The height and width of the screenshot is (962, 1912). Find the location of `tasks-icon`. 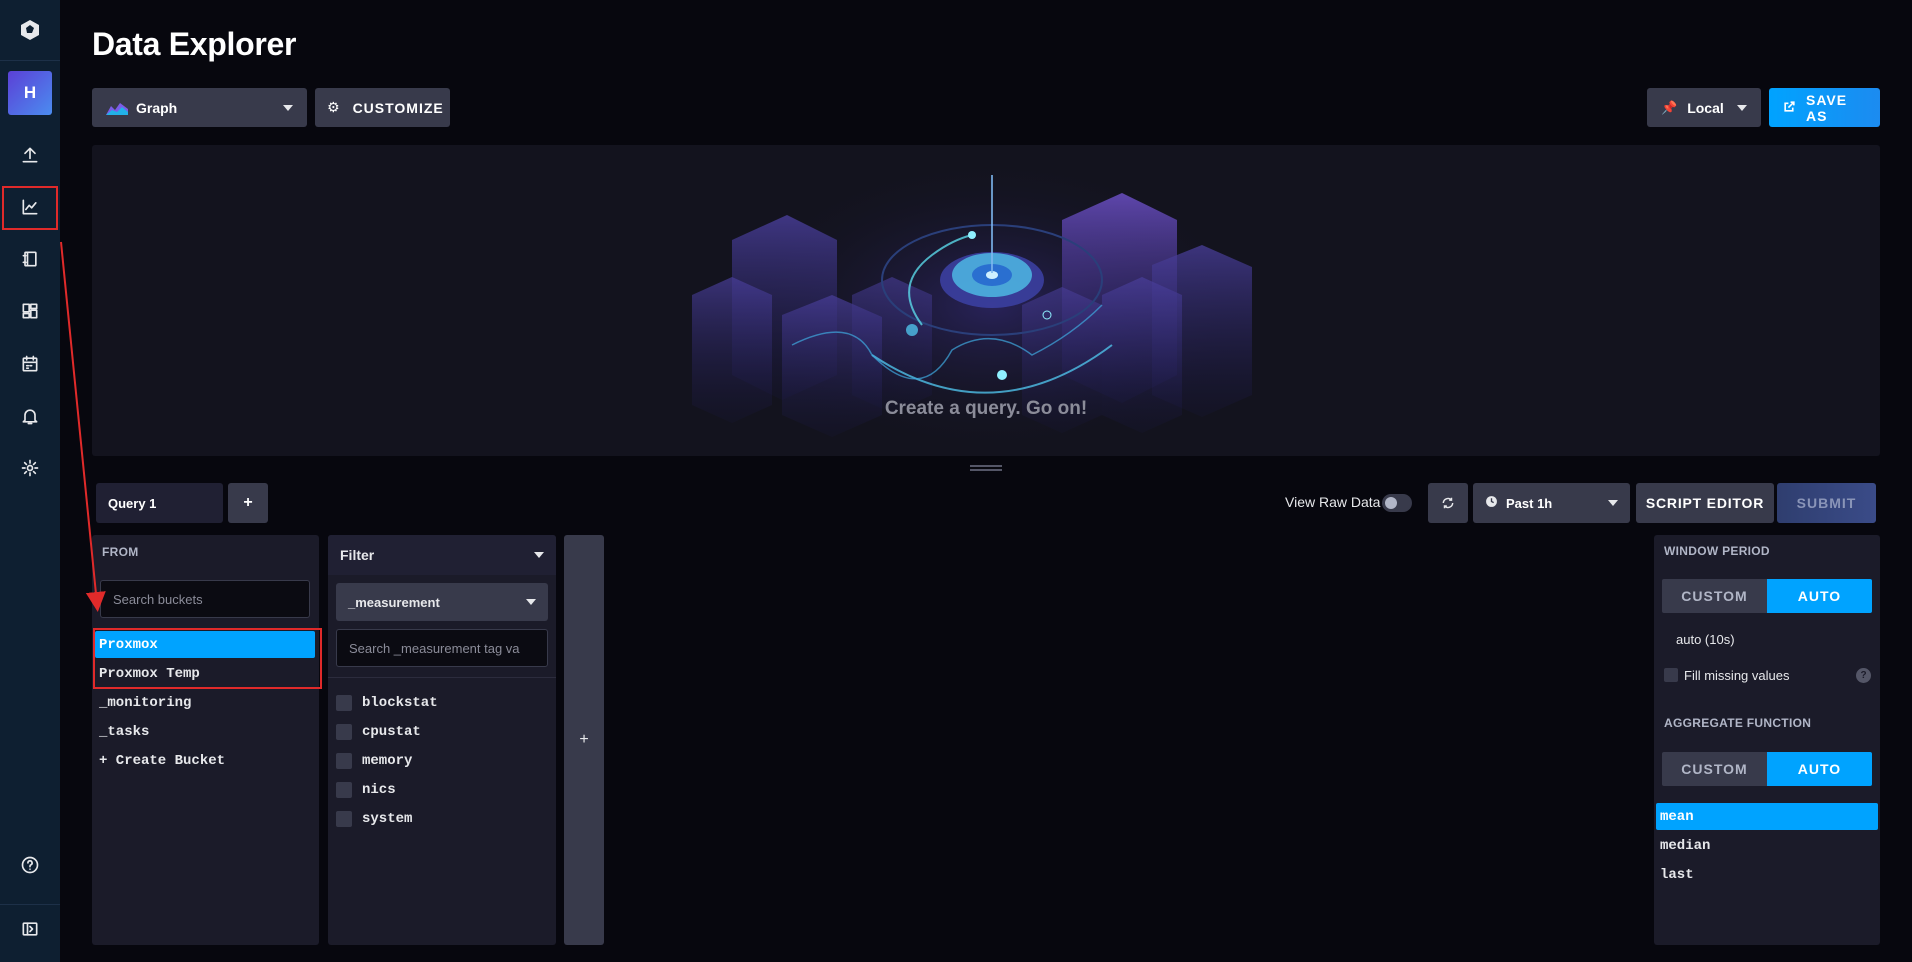

tasks-icon is located at coordinates (30, 364).